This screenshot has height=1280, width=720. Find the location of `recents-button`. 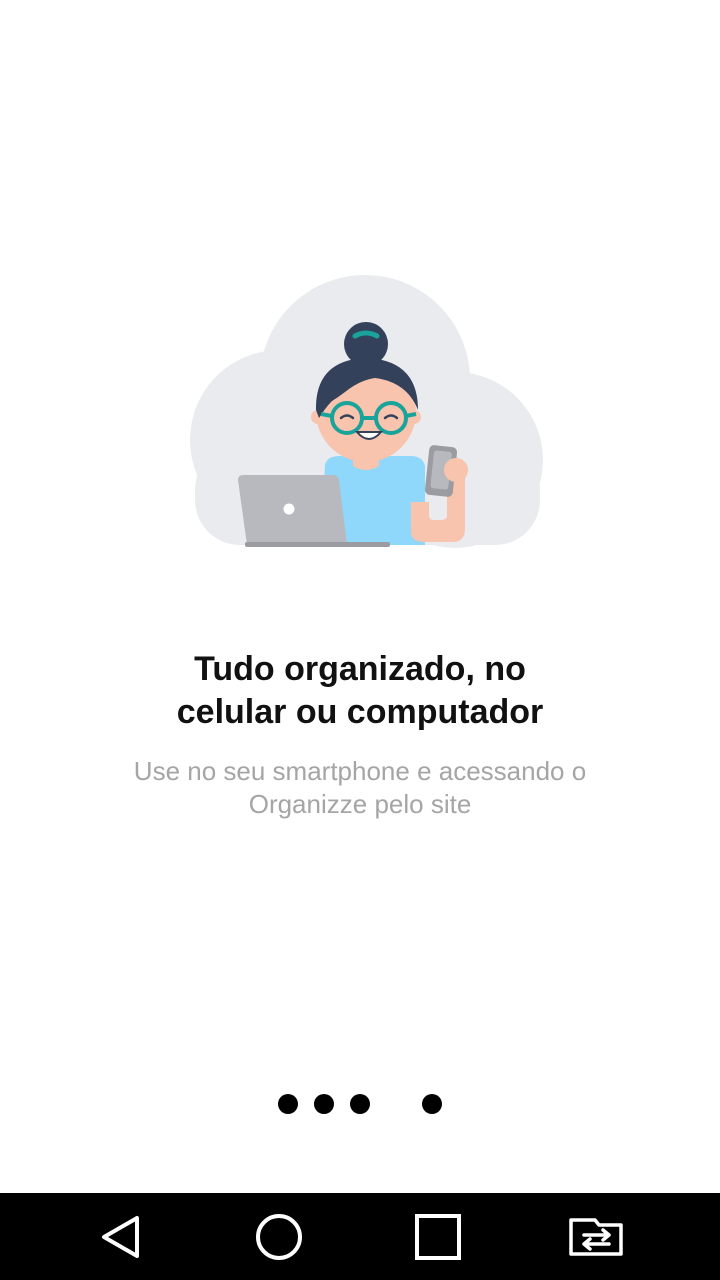

recents-button is located at coordinates (438, 1236).